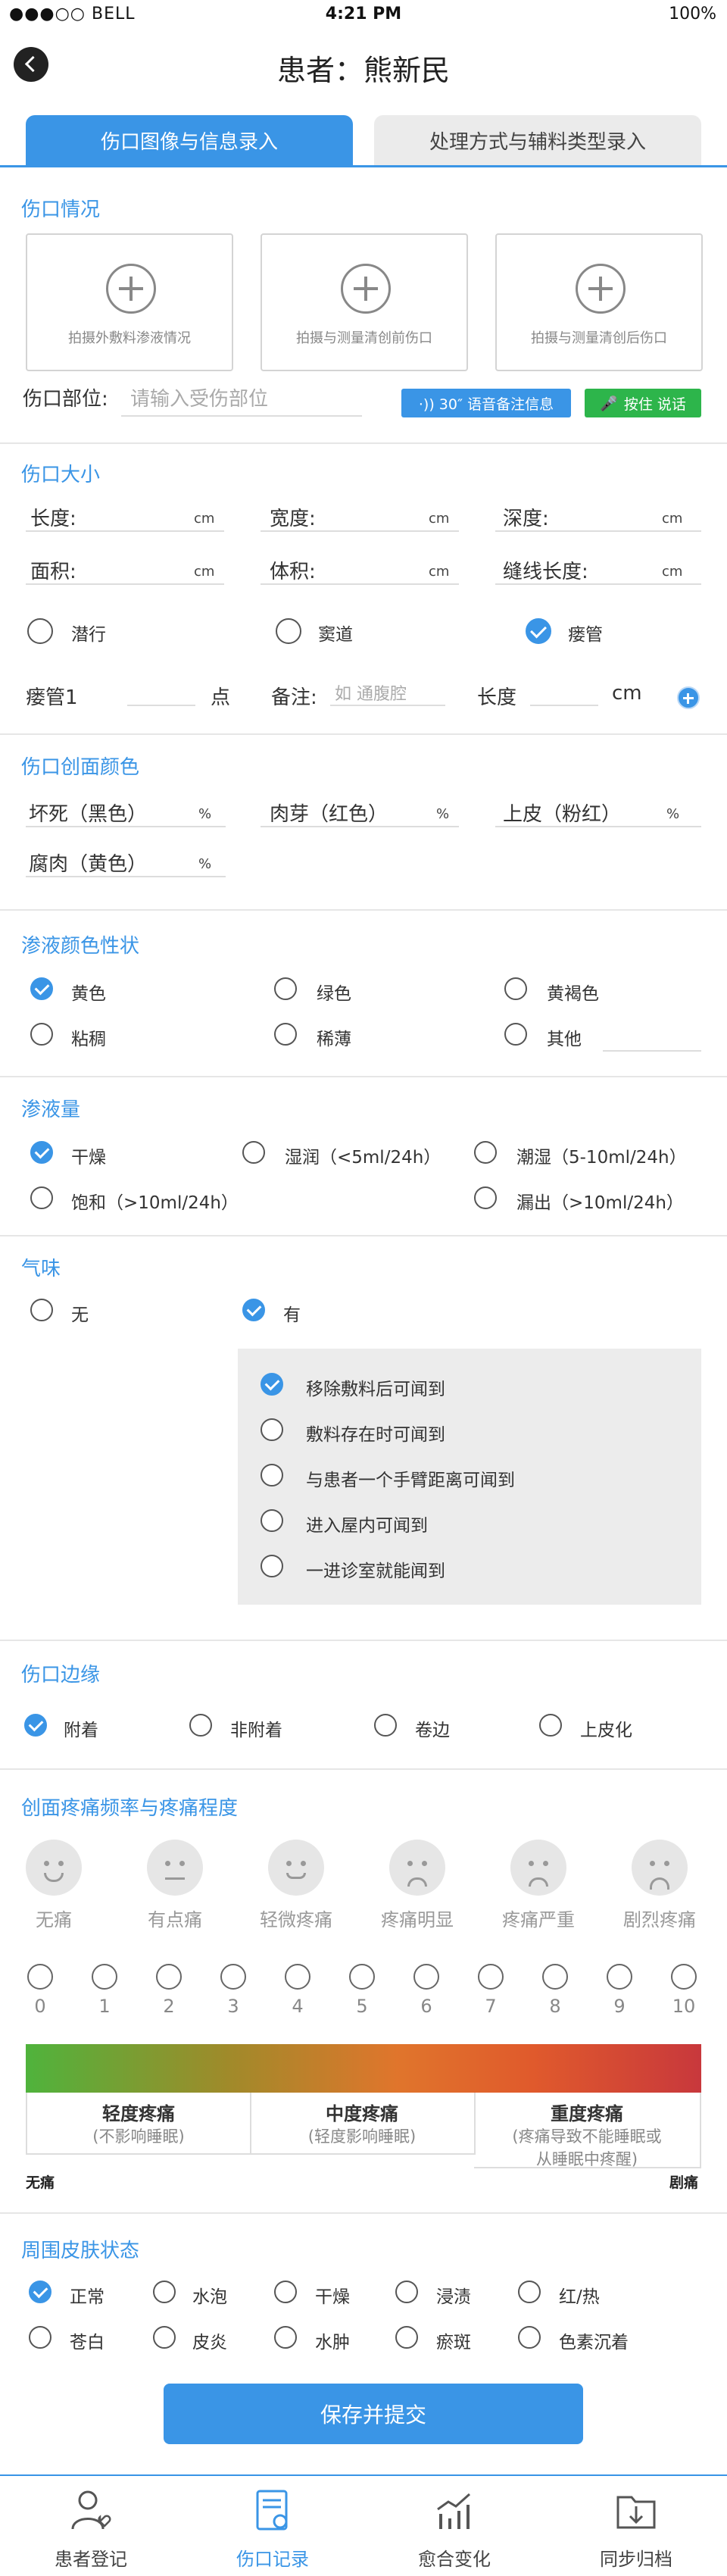 The width and height of the screenshot is (727, 2576). I want to click on site-input: 请输入受伤部位, so click(199, 397).